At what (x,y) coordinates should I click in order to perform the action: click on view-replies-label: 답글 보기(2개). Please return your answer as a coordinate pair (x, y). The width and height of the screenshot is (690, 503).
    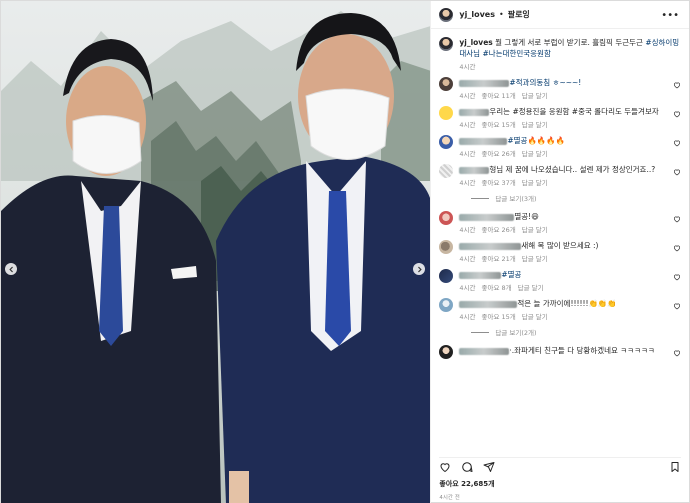
    Looking at the image, I should click on (516, 333).